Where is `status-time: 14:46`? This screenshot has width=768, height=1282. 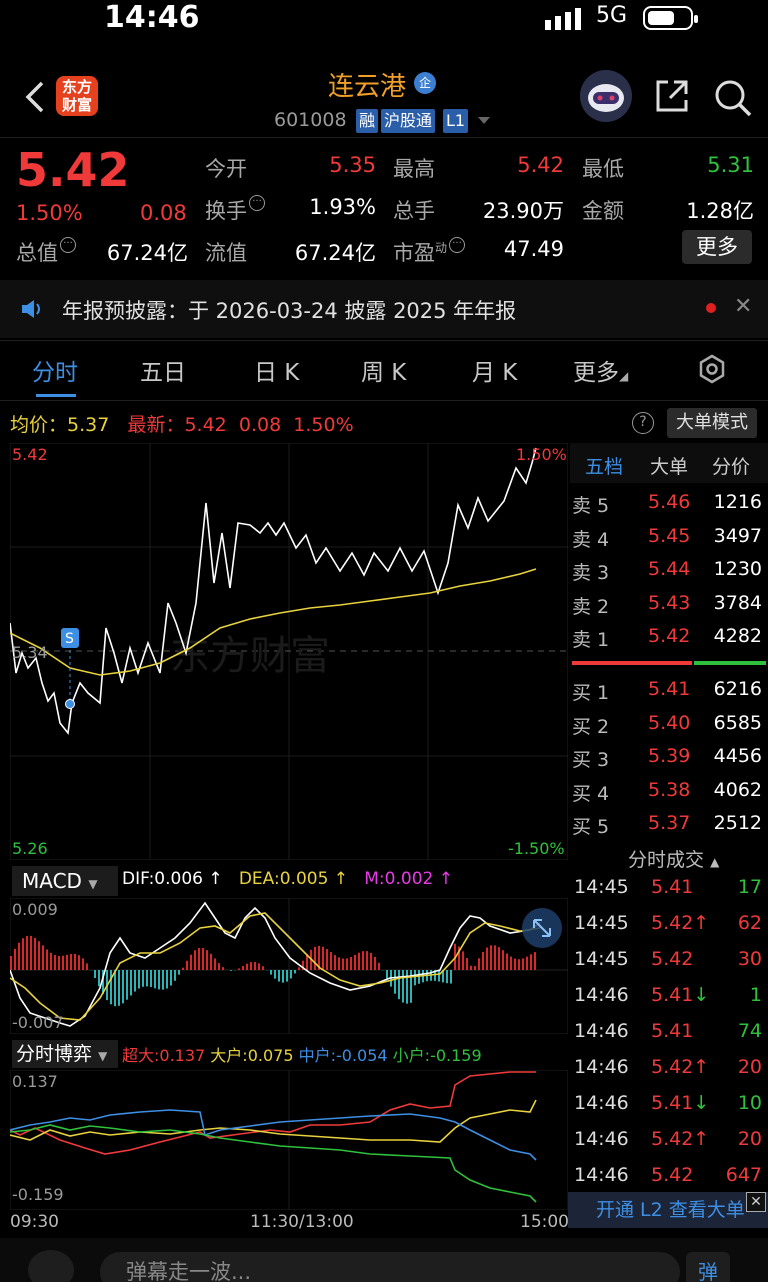 status-time: 14:46 is located at coordinates (152, 17).